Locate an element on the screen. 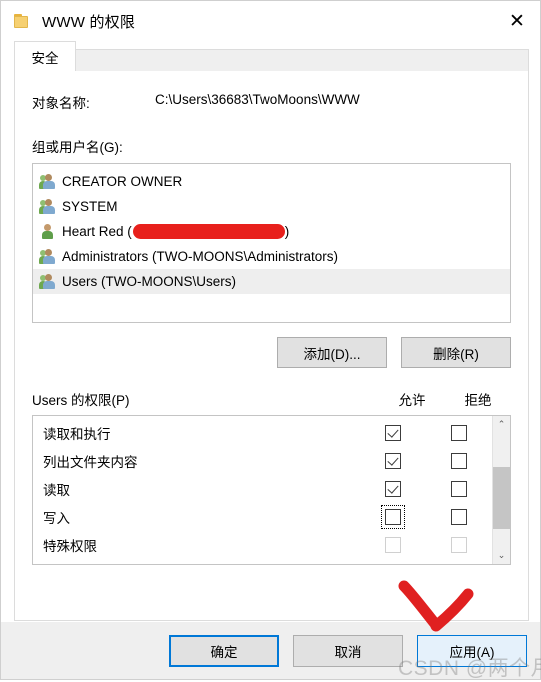 Image resolution: width=541 pixels, height=682 pixels. scroll-up-icon: ⌃ is located at coordinates (501, 424).